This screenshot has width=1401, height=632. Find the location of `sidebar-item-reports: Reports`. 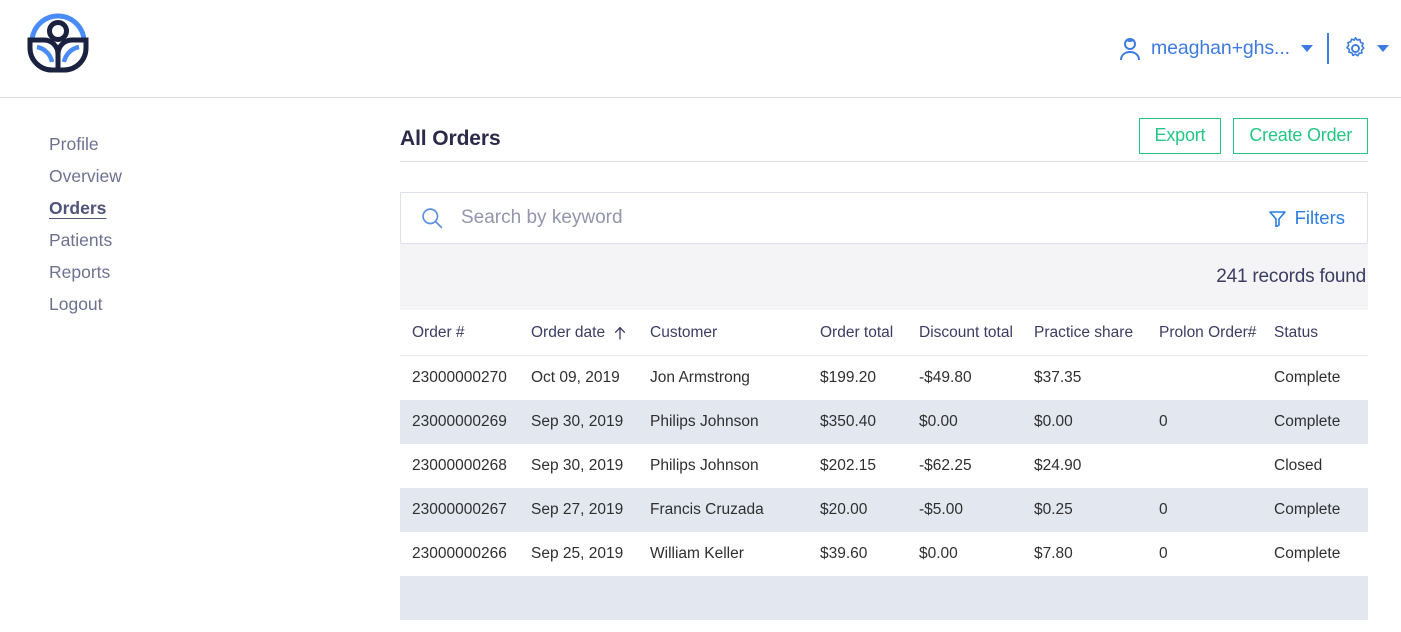

sidebar-item-reports: Reports is located at coordinates (200, 272).